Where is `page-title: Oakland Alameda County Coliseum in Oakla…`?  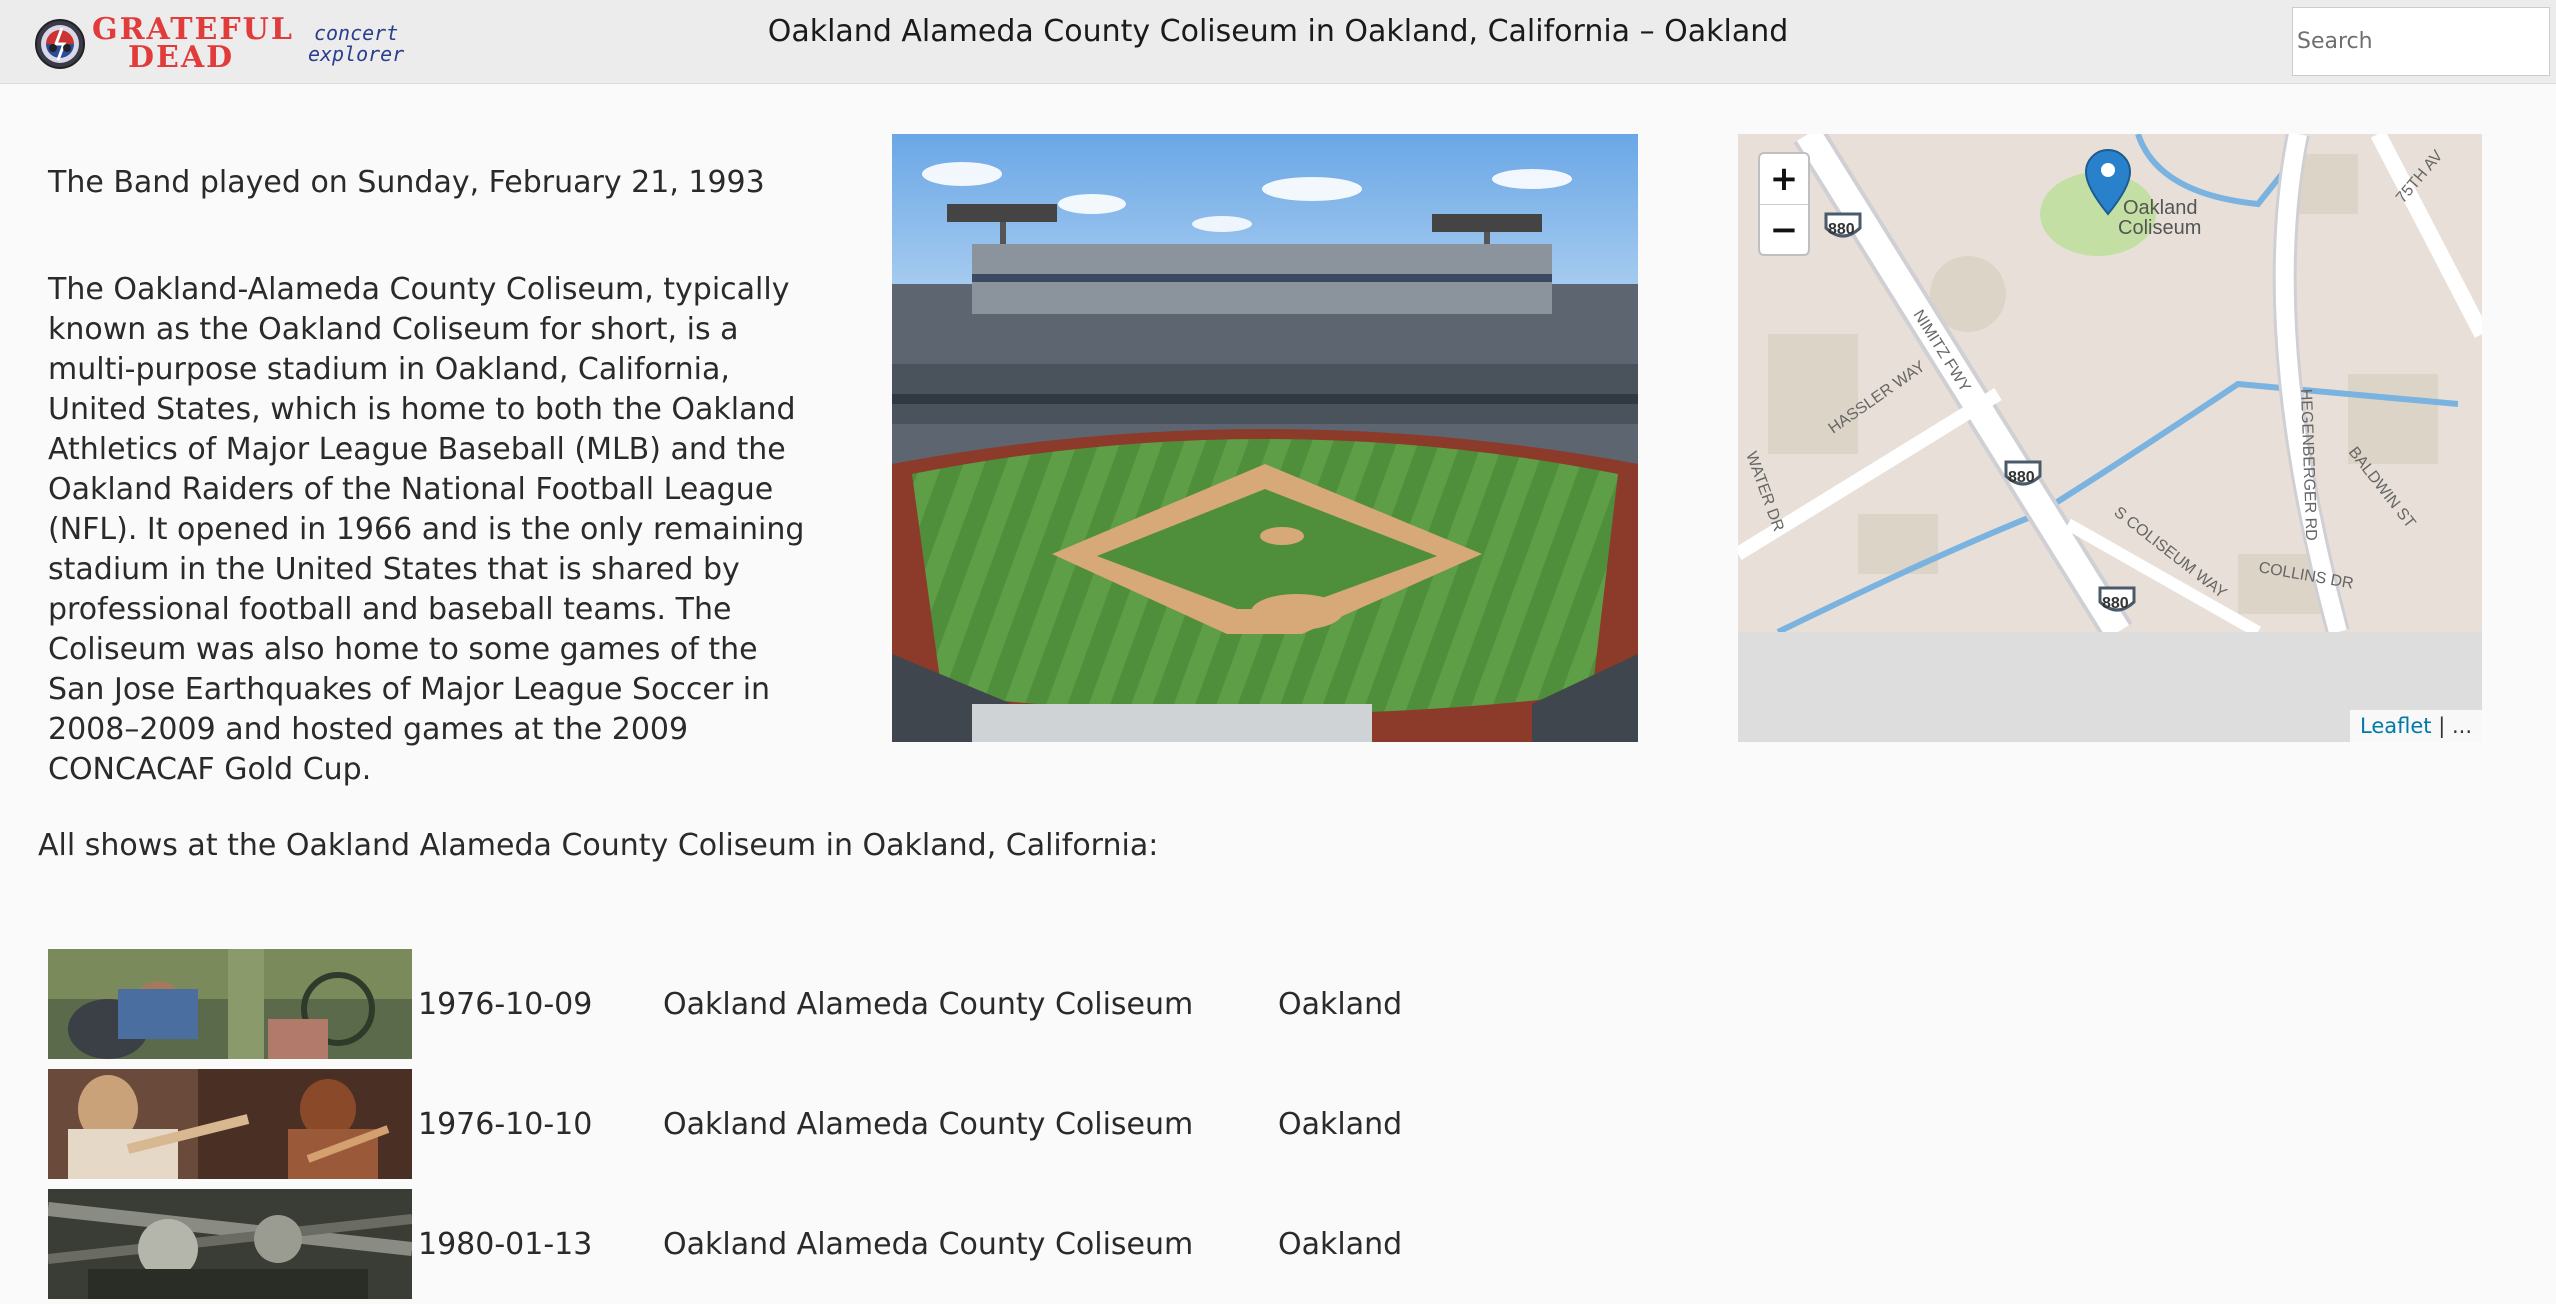 page-title: Oakland Alameda County Coliseum in Oakla… is located at coordinates (1278, 31).